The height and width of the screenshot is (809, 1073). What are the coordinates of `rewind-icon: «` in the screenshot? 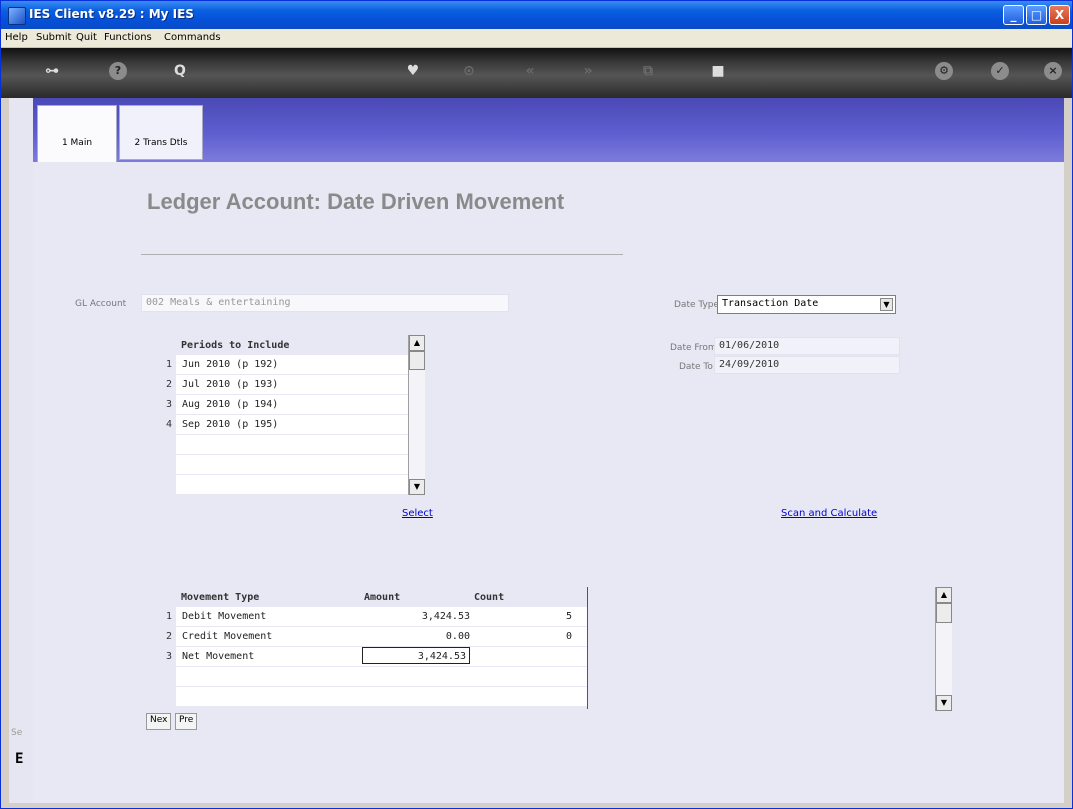 It's located at (530, 71).